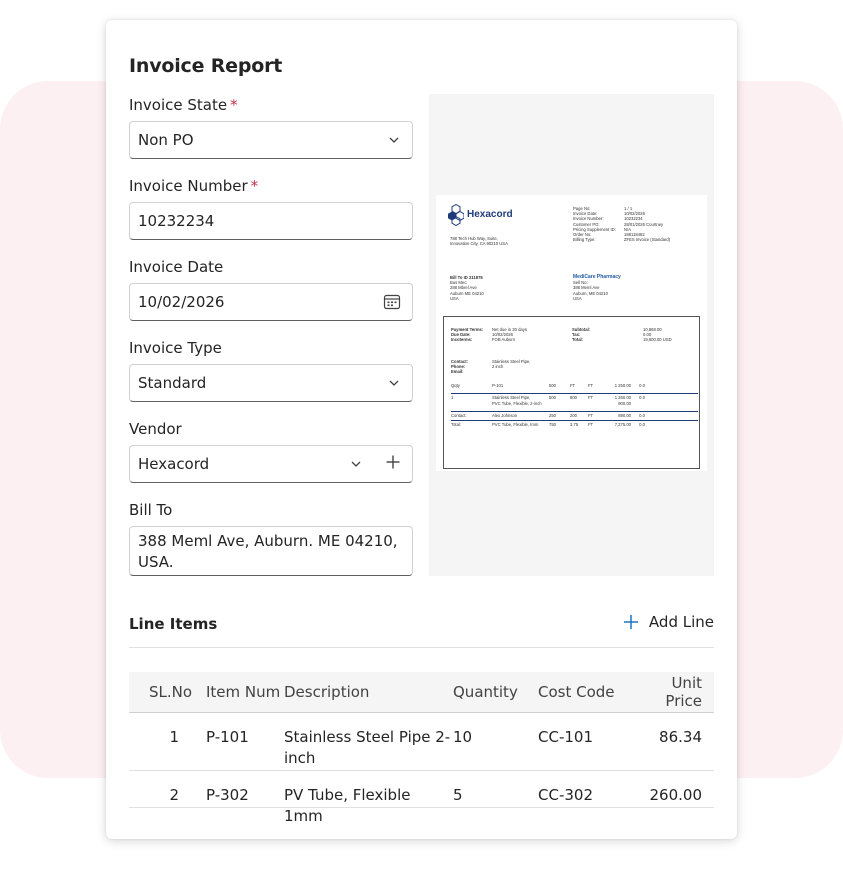 The image size is (843, 879). I want to click on doc-cell: 1 260.00, so click(622, 397).